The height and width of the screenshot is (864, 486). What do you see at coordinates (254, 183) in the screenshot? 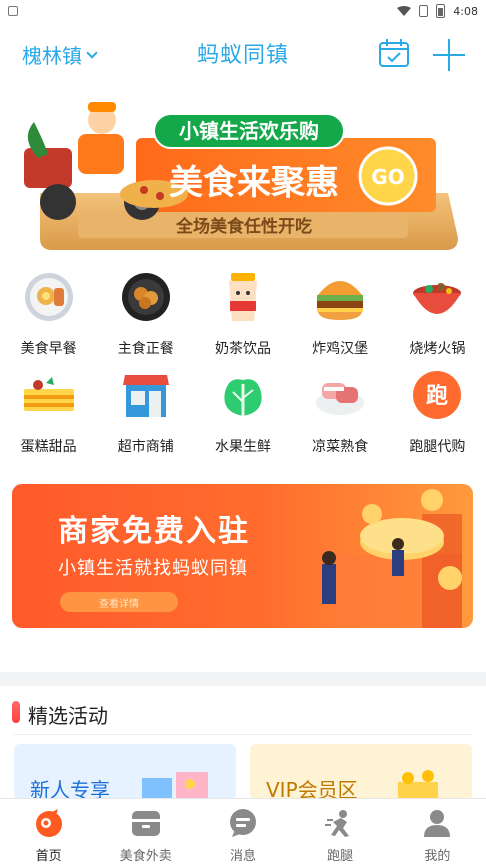
I see `banner-line2: 美食来聚惠` at bounding box center [254, 183].